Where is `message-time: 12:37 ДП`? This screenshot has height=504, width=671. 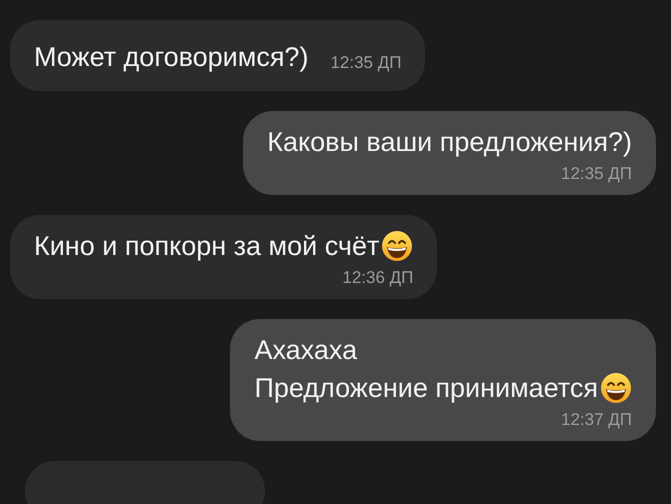
message-time: 12:37 ДП is located at coordinates (596, 420).